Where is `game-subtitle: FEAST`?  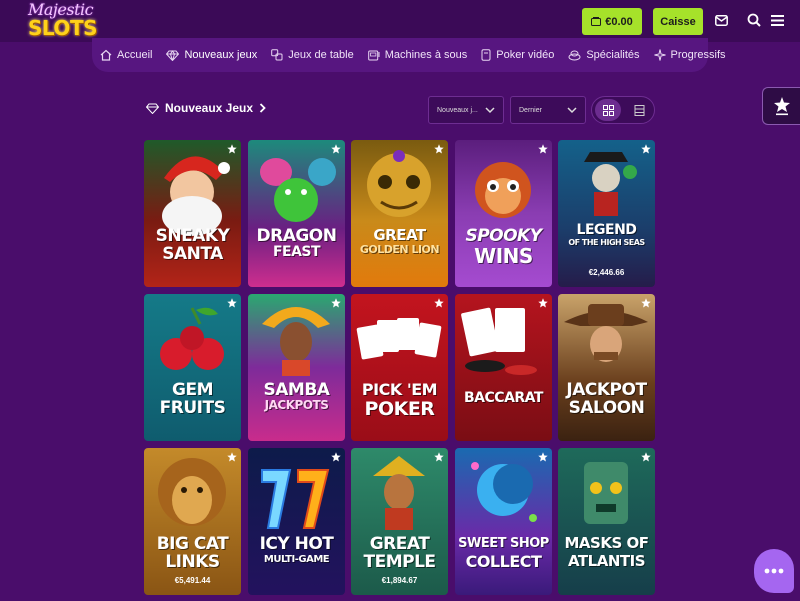 game-subtitle: FEAST is located at coordinates (296, 252).